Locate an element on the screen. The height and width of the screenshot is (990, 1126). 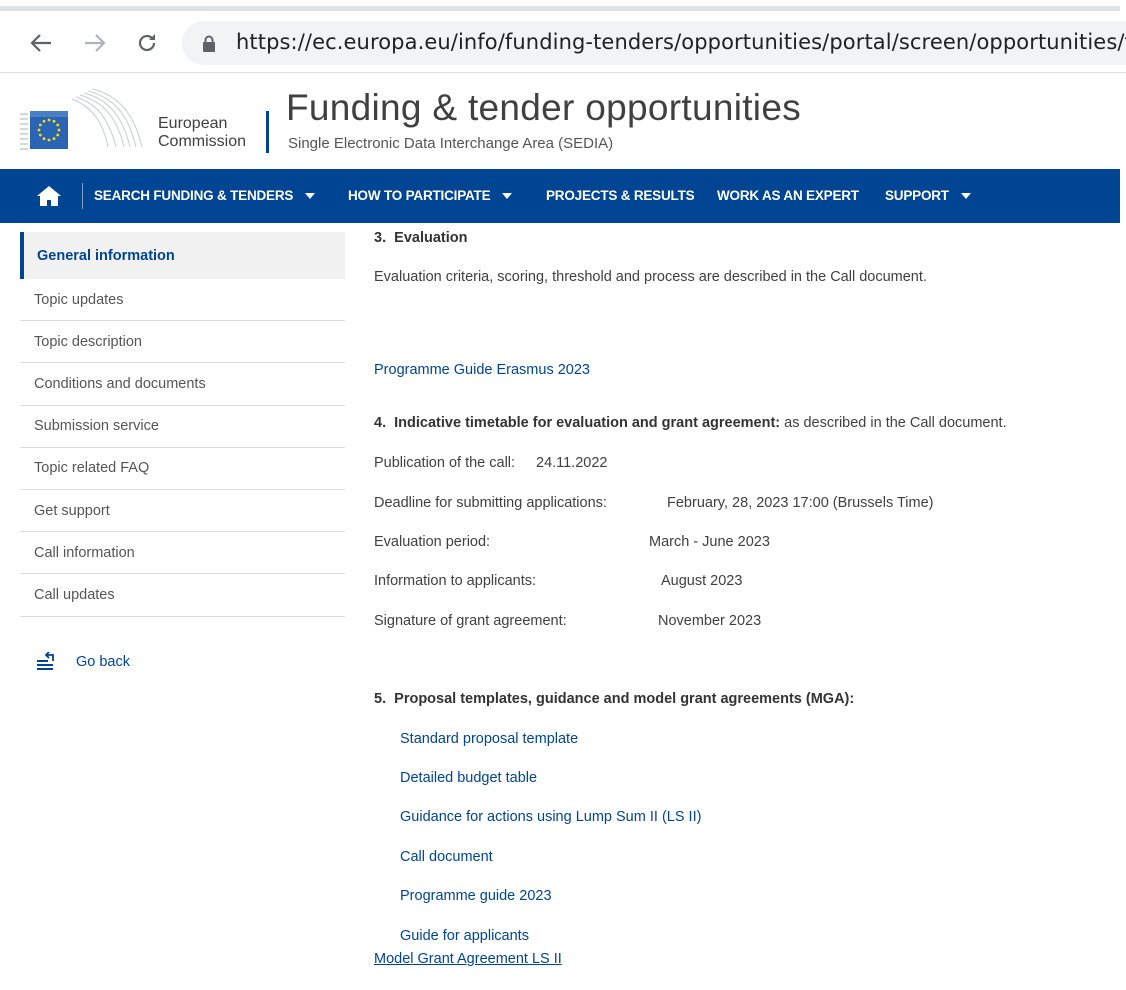
timetable-value: March - June 2023 is located at coordinates (709, 542).